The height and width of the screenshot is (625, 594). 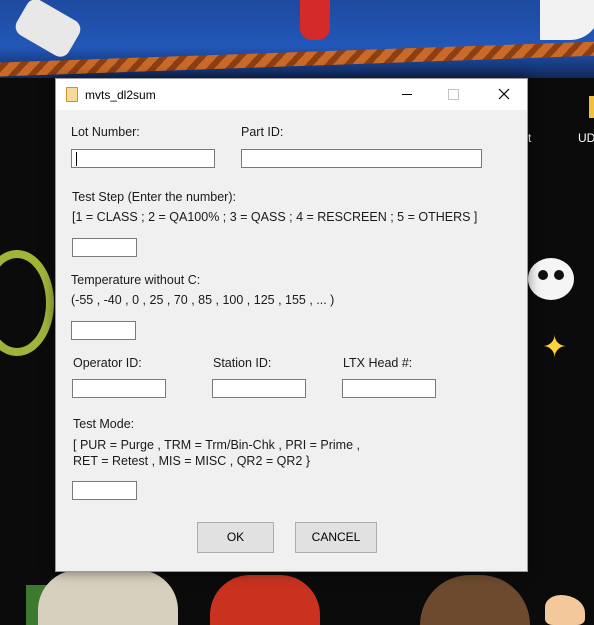 What do you see at coordinates (503, 94) in the screenshot?
I see `close-icon` at bounding box center [503, 94].